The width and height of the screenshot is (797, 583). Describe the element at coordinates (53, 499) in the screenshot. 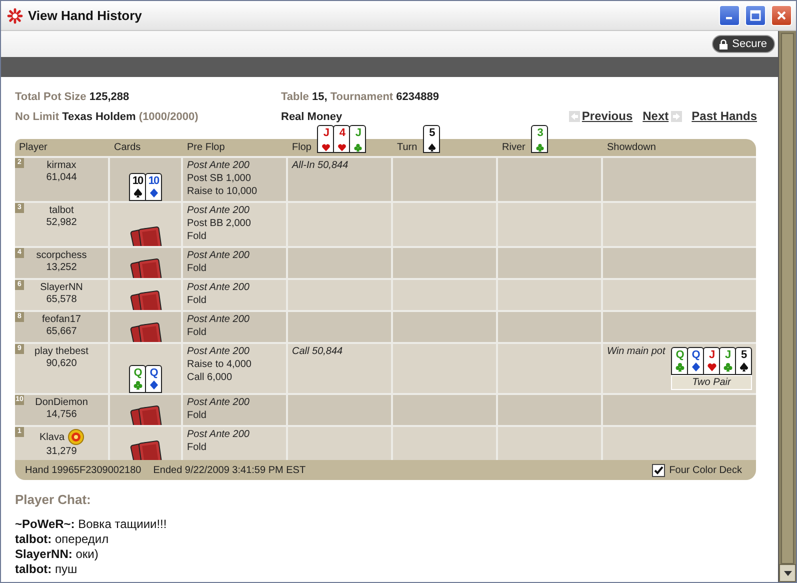

I see `chat-title: Player Chat:` at that location.